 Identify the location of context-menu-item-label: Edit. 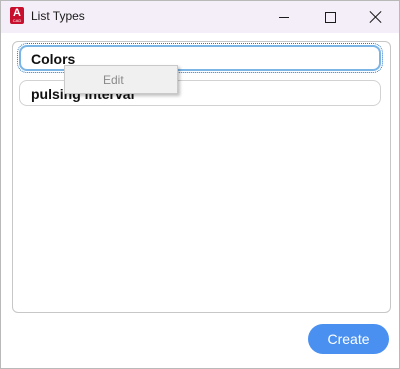
(113, 80).